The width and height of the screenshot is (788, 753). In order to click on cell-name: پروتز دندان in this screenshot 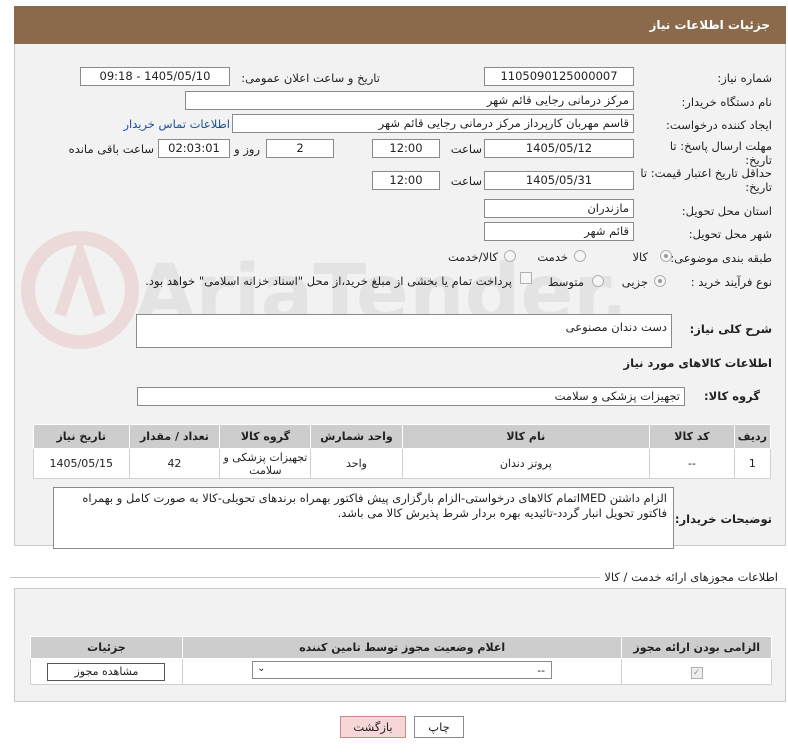, I will do `click(526, 463)`.